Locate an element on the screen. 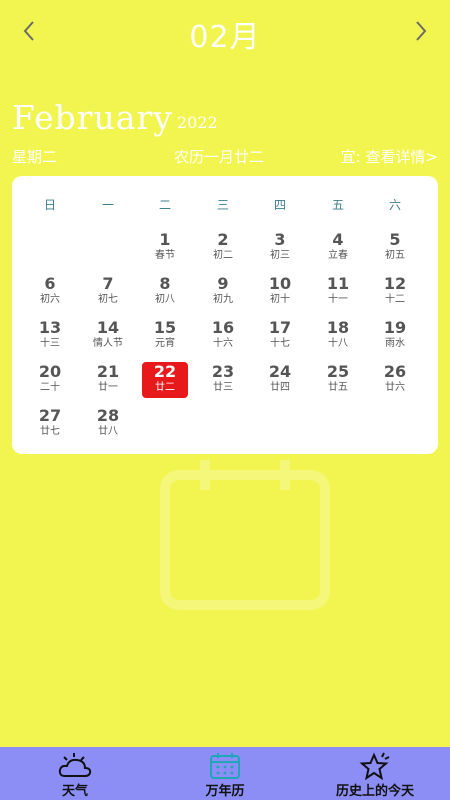 The image size is (450, 800). day-cell: 12 十二 is located at coordinates (395, 292).